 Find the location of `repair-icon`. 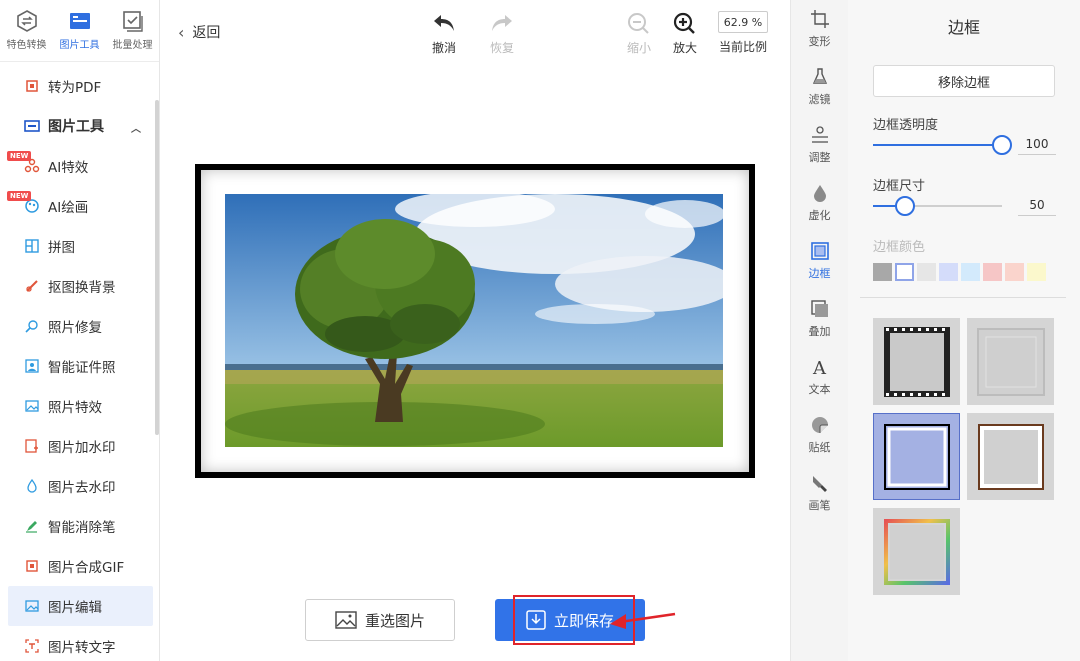

repair-icon is located at coordinates (32, 326).